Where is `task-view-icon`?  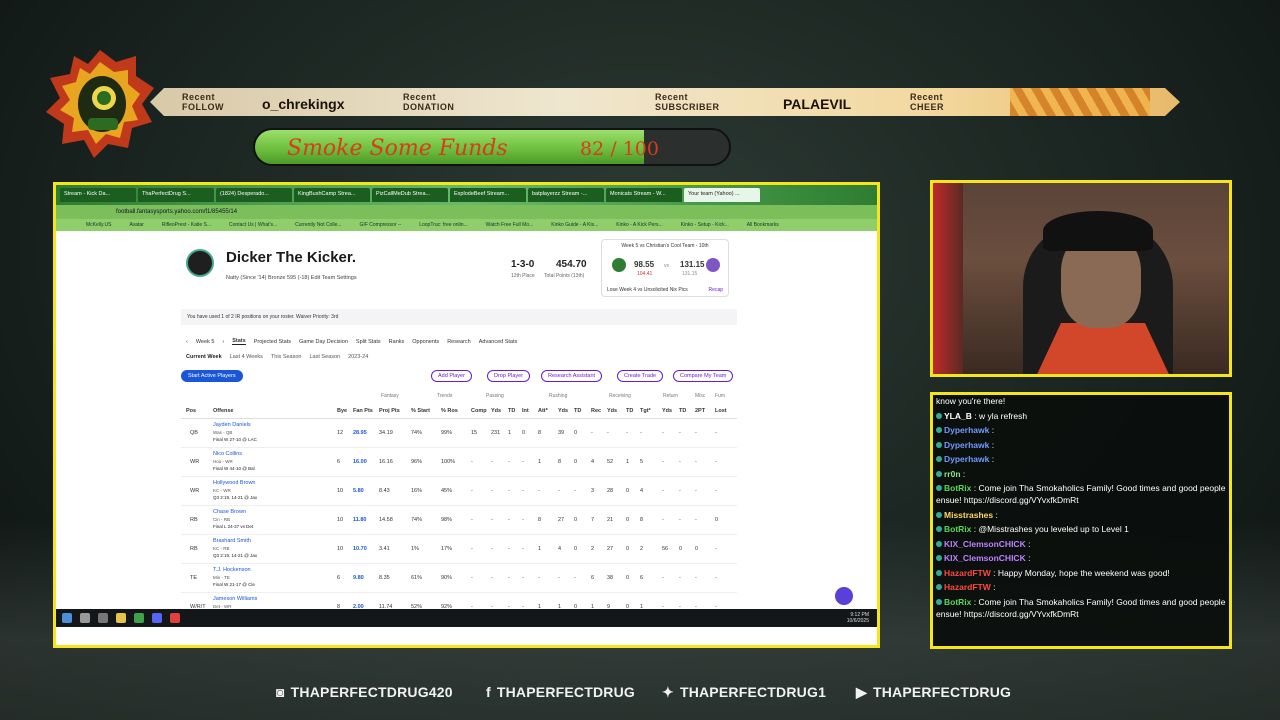 task-view-icon is located at coordinates (103, 618).